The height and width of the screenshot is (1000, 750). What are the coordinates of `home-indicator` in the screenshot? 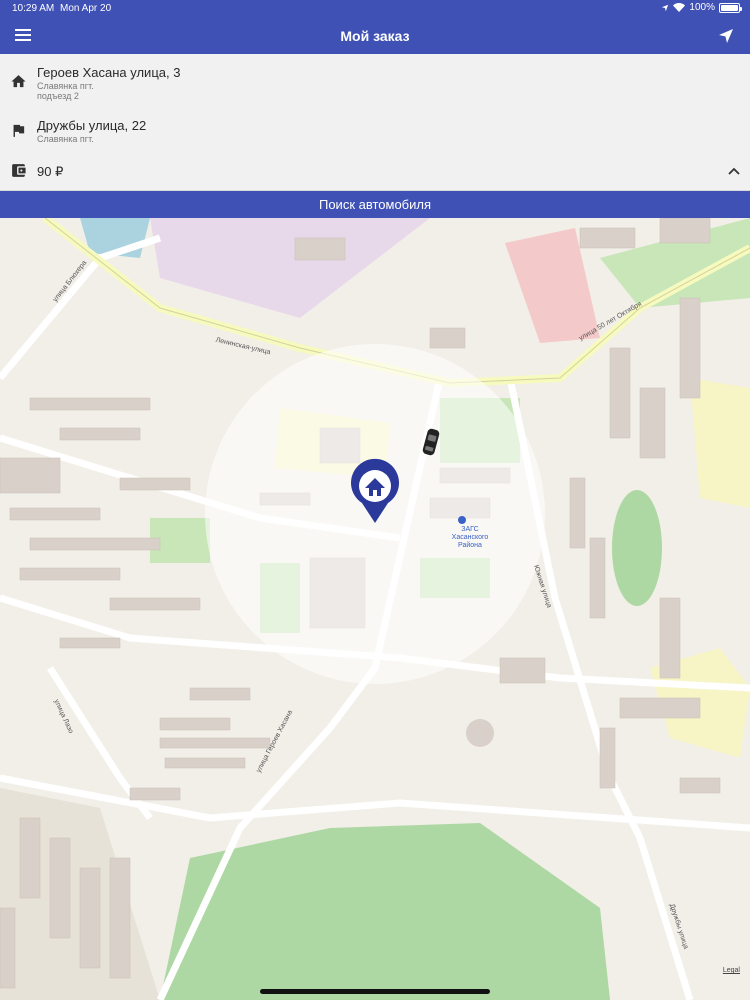 It's located at (375, 991).